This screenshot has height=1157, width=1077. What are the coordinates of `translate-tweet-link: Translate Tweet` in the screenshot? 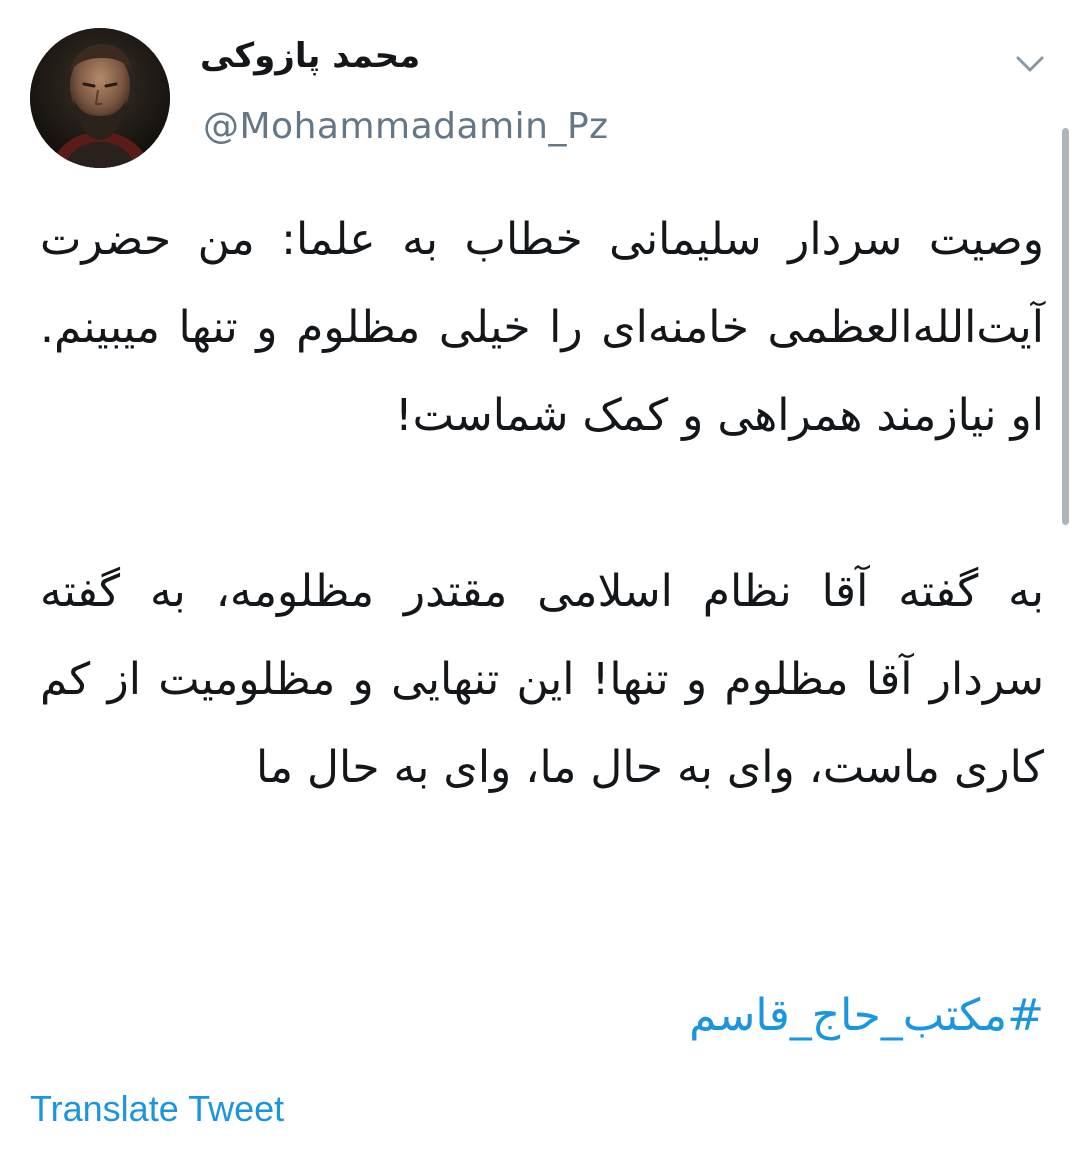 It's located at (157, 1109).